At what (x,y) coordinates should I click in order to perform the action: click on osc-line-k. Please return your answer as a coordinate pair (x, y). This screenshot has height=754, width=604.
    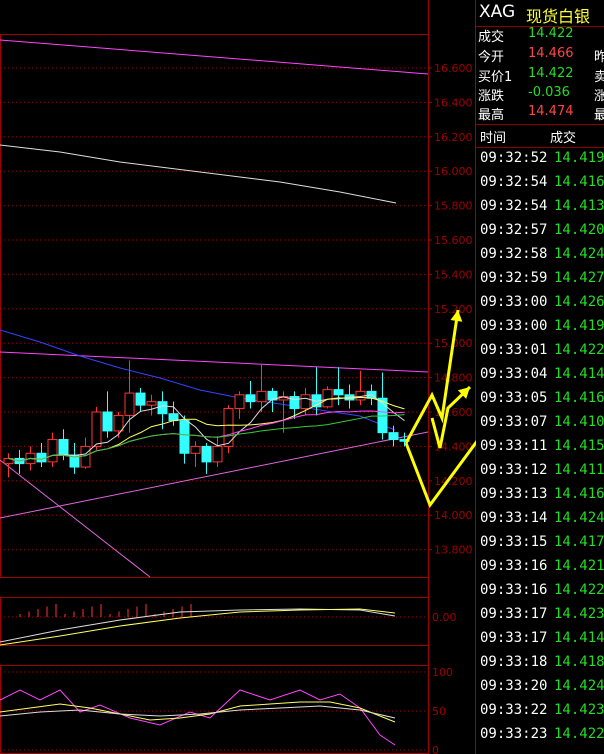
    Looking at the image, I should click on (198, 717).